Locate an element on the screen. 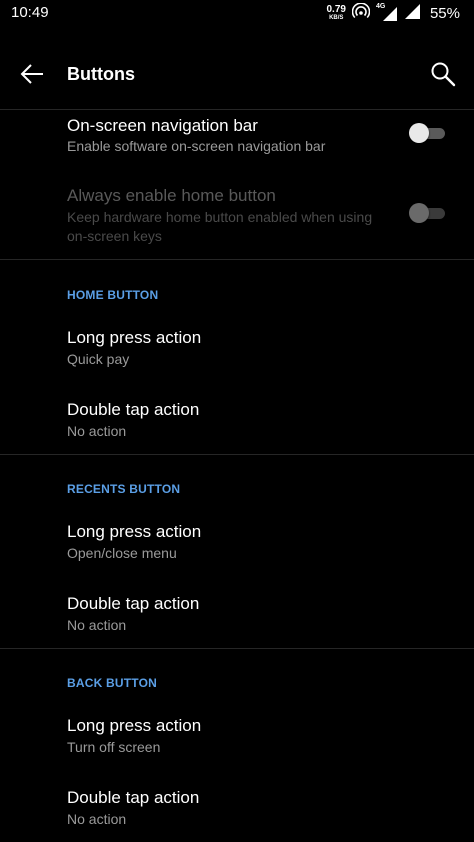 The height and width of the screenshot is (842, 474). status-time: 10:49 is located at coordinates (30, 12).